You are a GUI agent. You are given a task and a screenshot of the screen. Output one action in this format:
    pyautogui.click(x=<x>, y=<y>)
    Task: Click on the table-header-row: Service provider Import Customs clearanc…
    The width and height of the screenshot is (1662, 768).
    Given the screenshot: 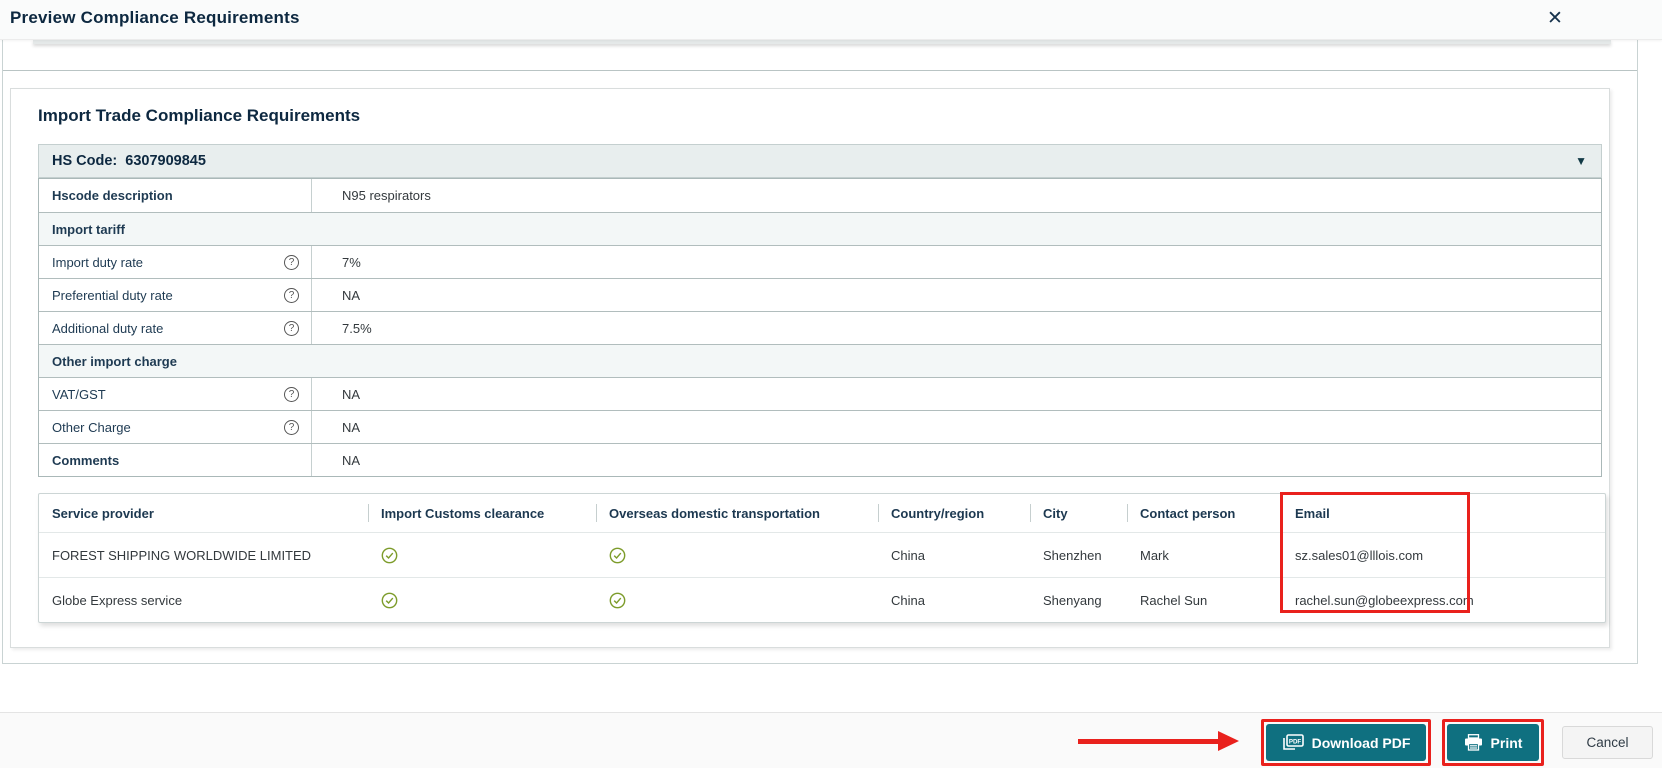 What is the action you would take?
    pyautogui.click(x=822, y=513)
    